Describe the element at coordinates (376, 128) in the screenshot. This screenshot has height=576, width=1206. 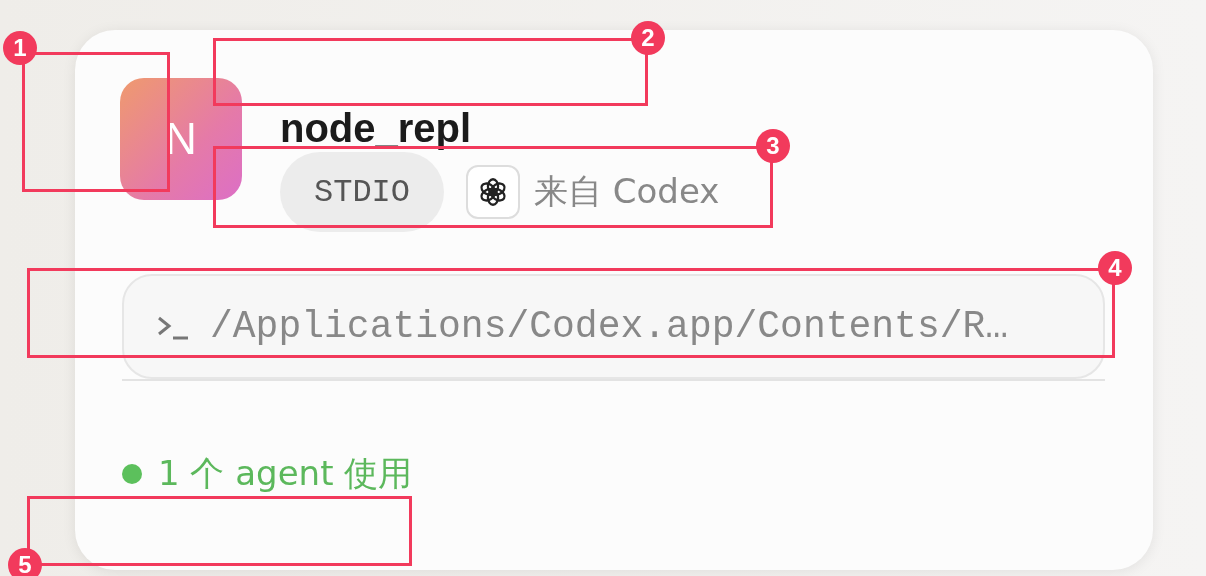
I see `server-name: node_repl` at that location.